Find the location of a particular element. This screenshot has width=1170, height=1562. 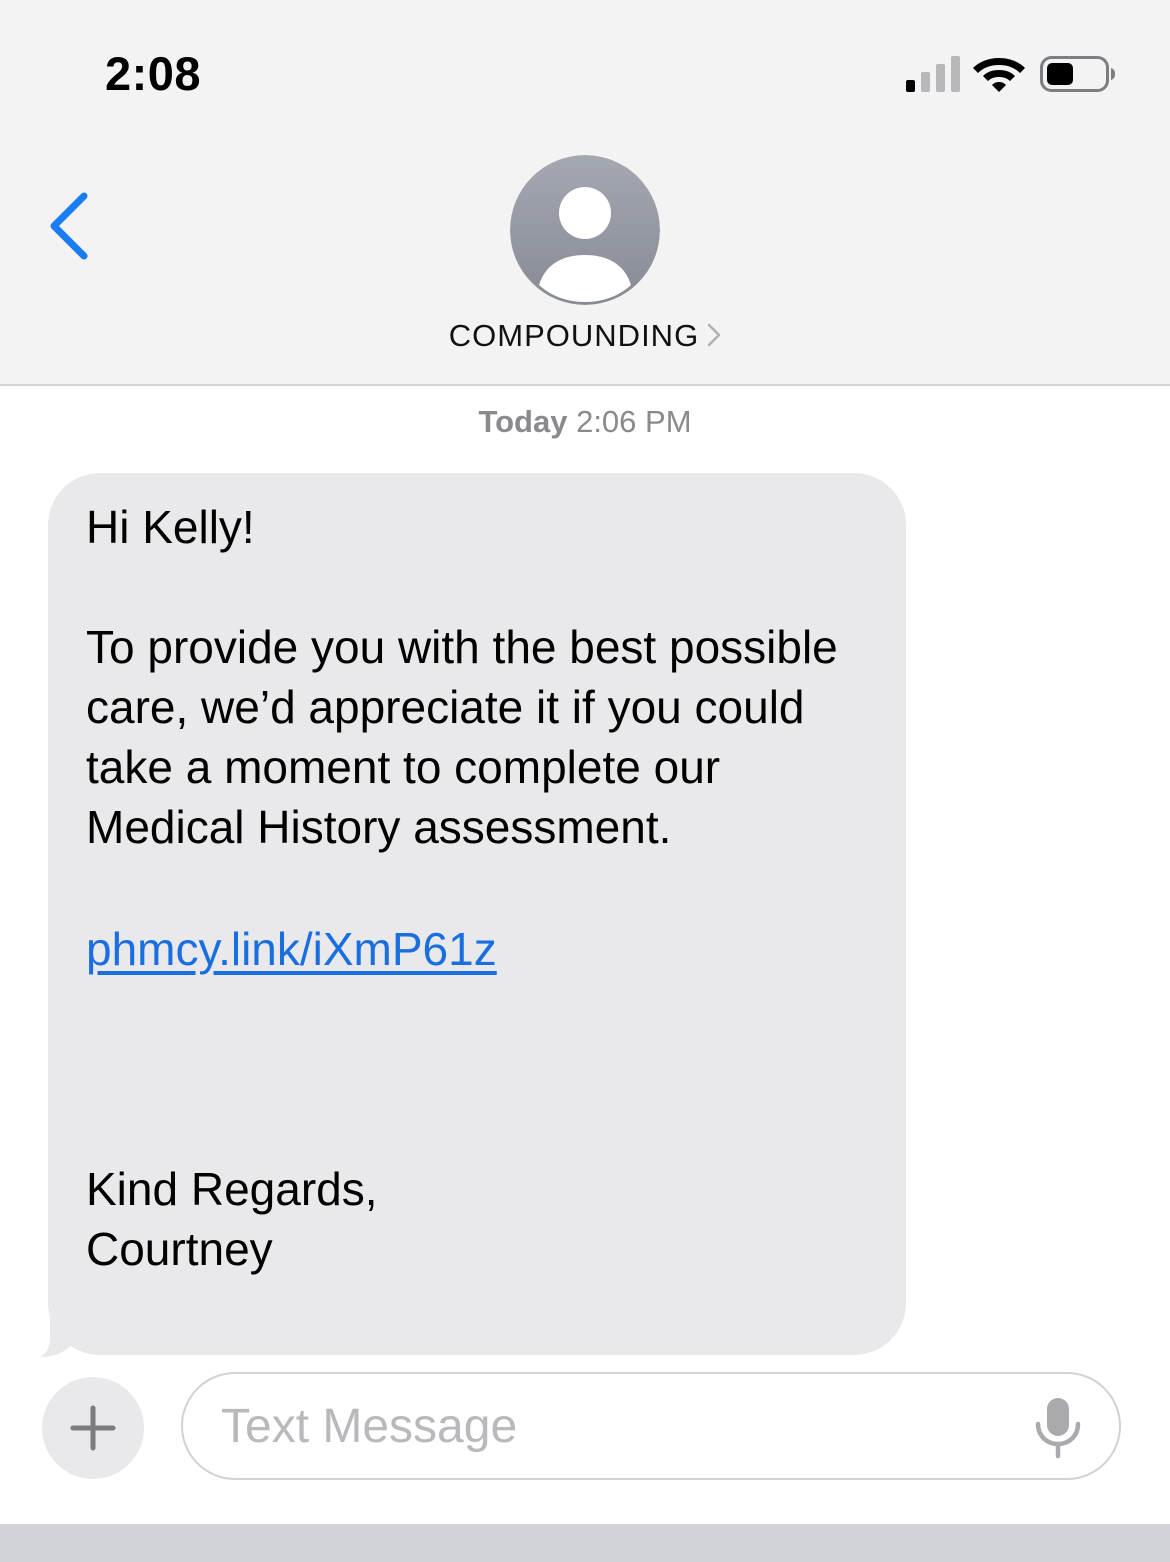

contact-name: COMPOUNDING is located at coordinates (574, 335).